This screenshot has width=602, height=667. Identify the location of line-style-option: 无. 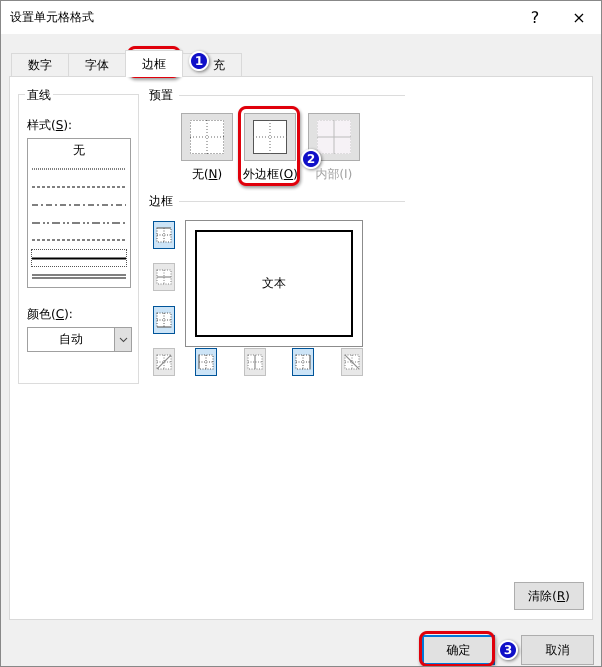
(79, 150).